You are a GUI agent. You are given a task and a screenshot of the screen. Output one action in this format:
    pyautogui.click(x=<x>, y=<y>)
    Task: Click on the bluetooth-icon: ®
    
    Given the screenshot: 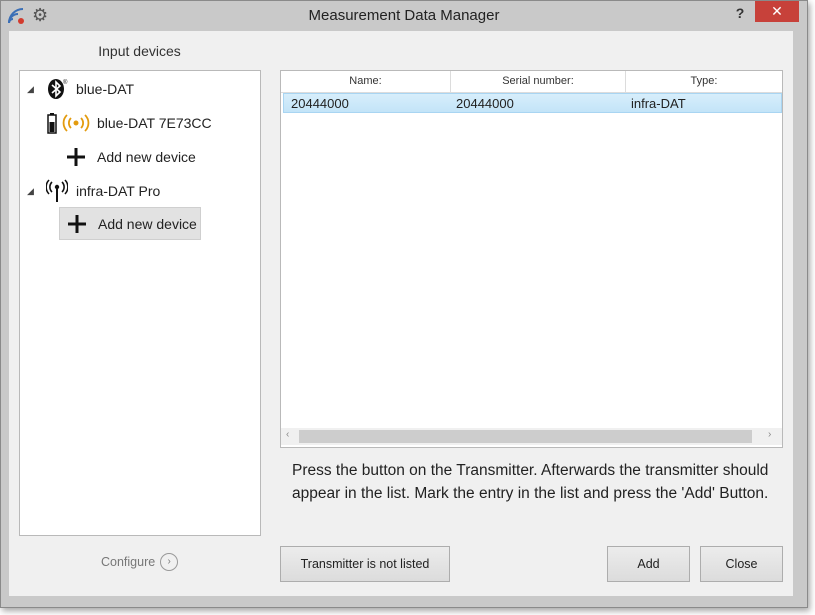 What is the action you would take?
    pyautogui.click(x=58, y=89)
    